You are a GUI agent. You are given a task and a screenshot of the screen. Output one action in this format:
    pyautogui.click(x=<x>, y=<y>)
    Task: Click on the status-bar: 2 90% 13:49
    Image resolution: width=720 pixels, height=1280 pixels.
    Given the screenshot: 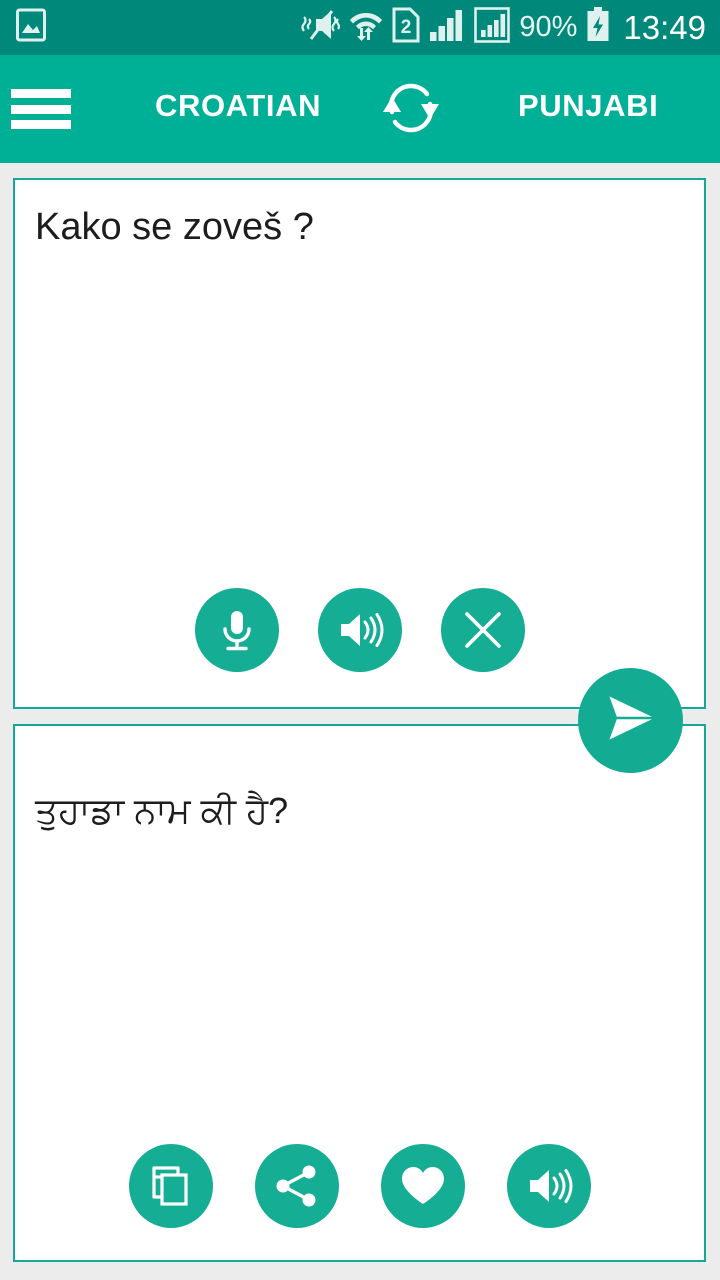 What is the action you would take?
    pyautogui.click(x=360, y=27)
    